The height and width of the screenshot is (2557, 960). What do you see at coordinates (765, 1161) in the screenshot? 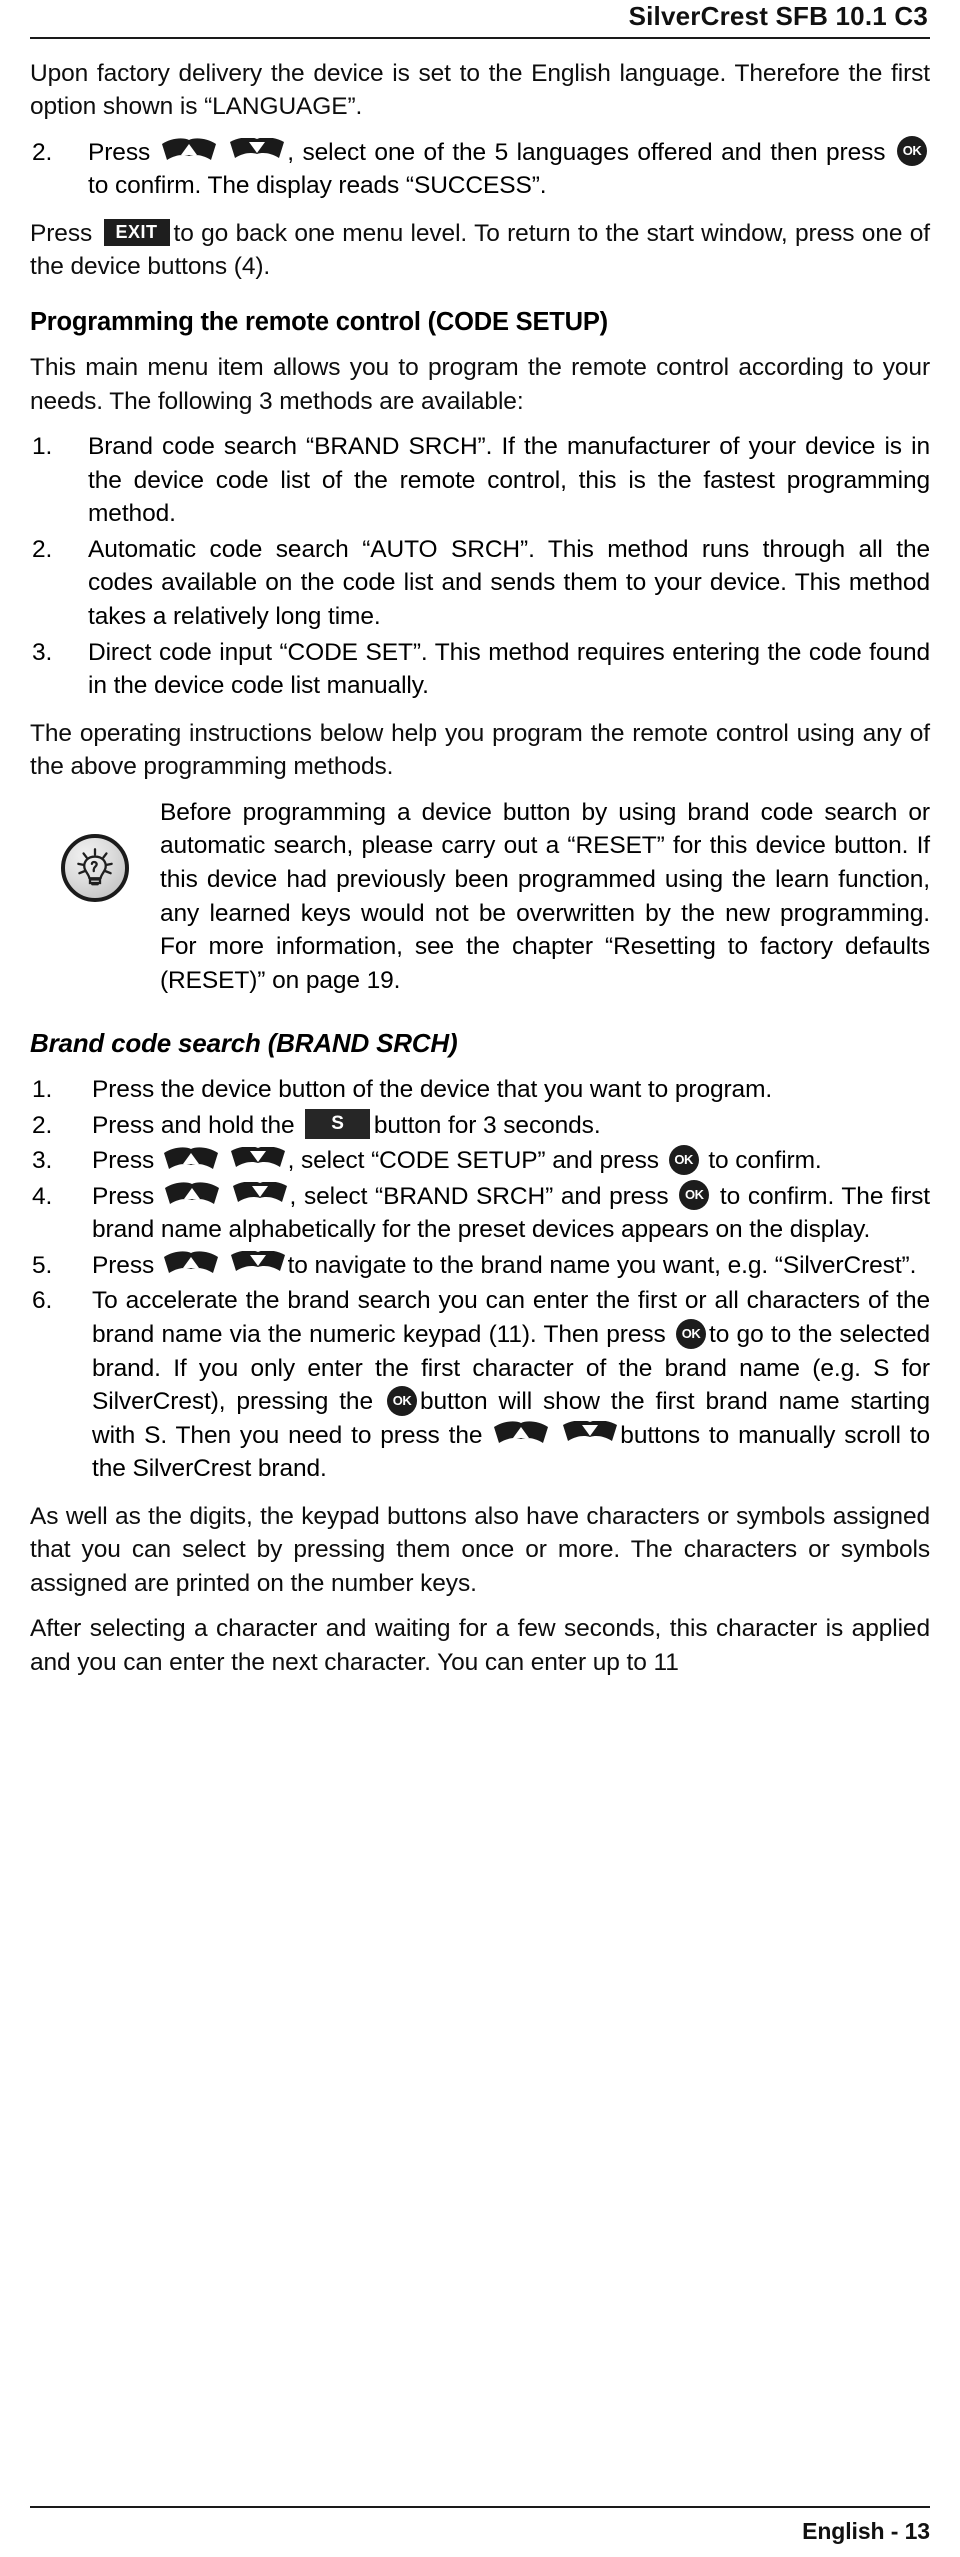
I see `step-text-part3: to confirm.` at bounding box center [765, 1161].